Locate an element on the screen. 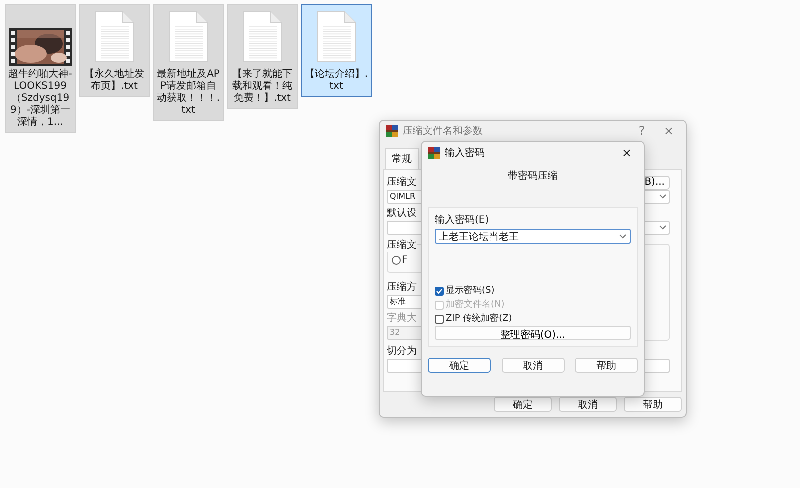 This screenshot has width=800, height=488. field-label: 默认设 is located at coordinates (402, 213).